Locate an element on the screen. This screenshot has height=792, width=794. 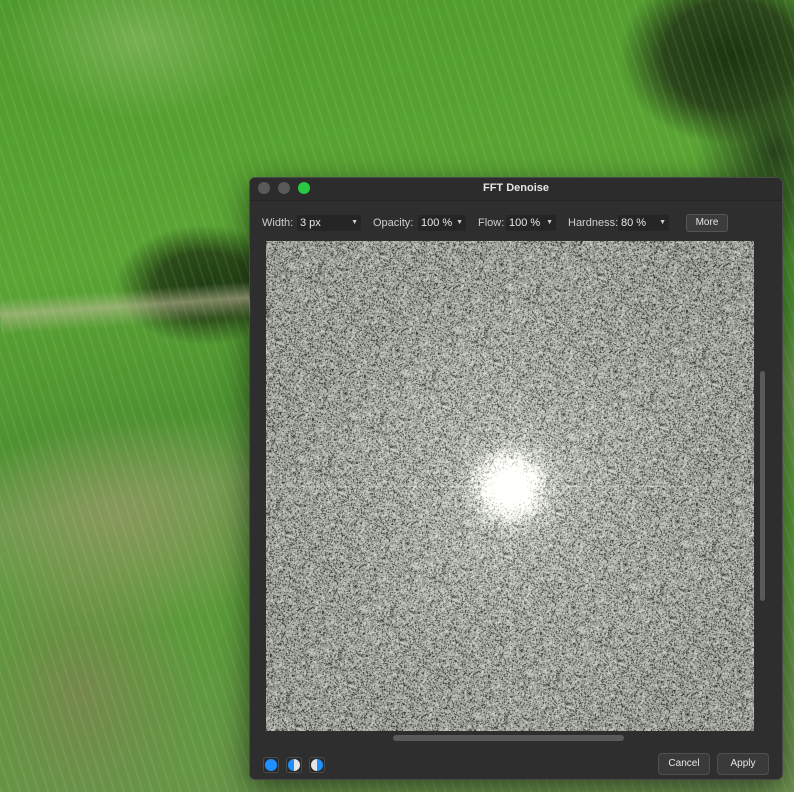
flow-label: Flow: is located at coordinates (491, 223).